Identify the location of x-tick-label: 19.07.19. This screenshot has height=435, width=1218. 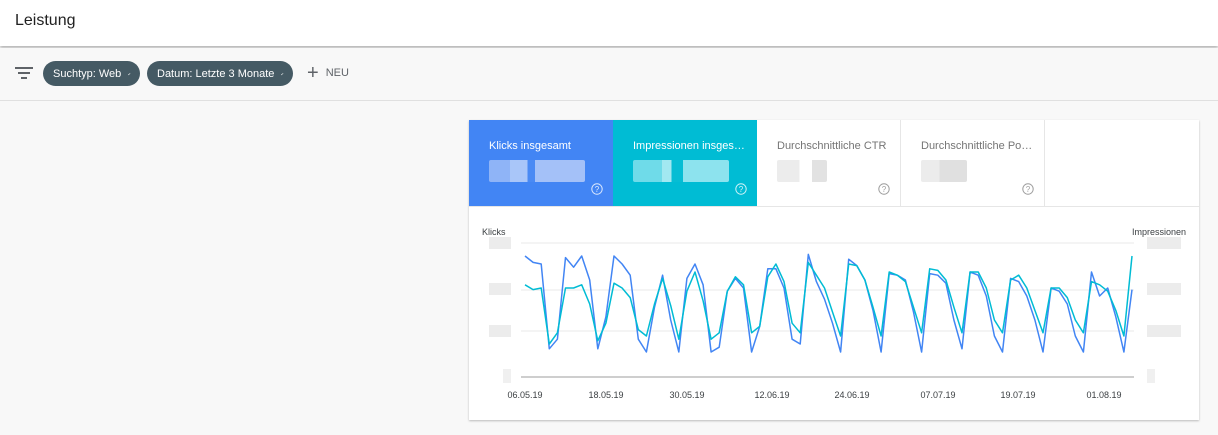
(1017, 395).